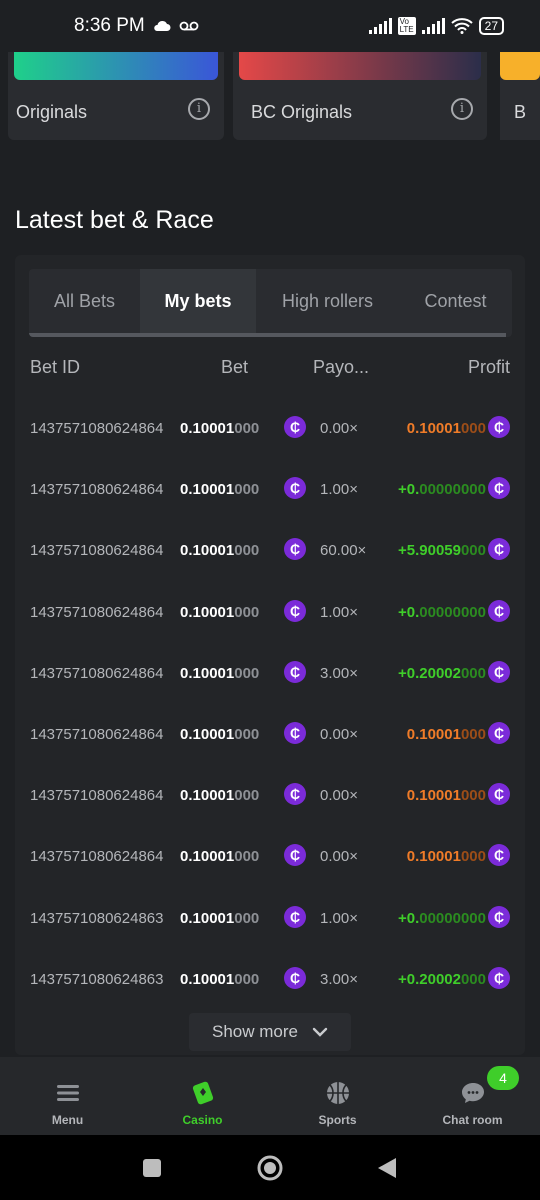 The image size is (540, 1200). I want to click on home-icon, so click(270, 1168).